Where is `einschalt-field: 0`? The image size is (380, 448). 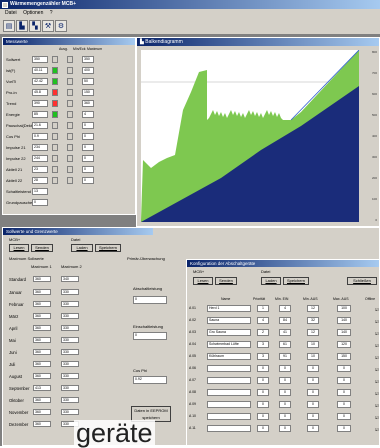 einschalt-field: 0 is located at coordinates (150, 336).